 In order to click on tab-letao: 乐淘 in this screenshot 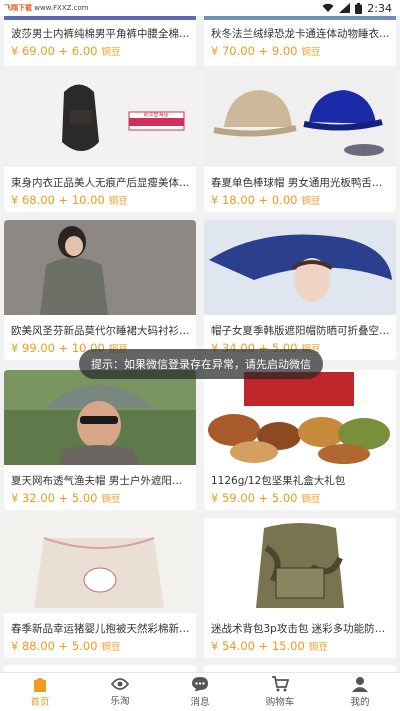, I will do `click(120, 692)`.